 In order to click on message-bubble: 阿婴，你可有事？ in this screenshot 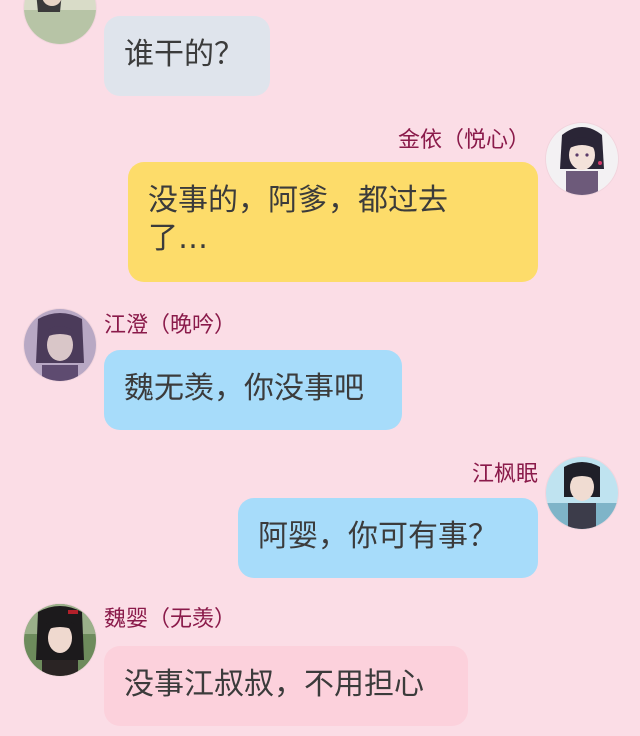, I will do `click(388, 538)`.